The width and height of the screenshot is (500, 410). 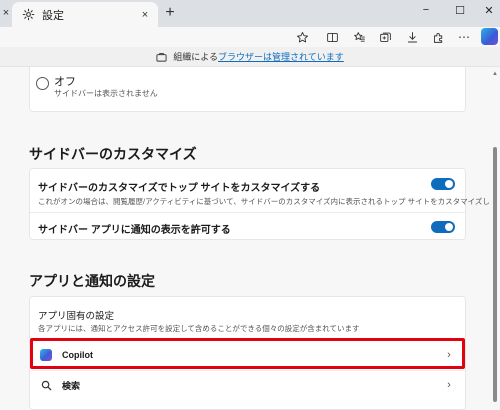 I want to click on setting-title: サイドバー アプリに通知の表示を許可する, so click(x=134, y=230).